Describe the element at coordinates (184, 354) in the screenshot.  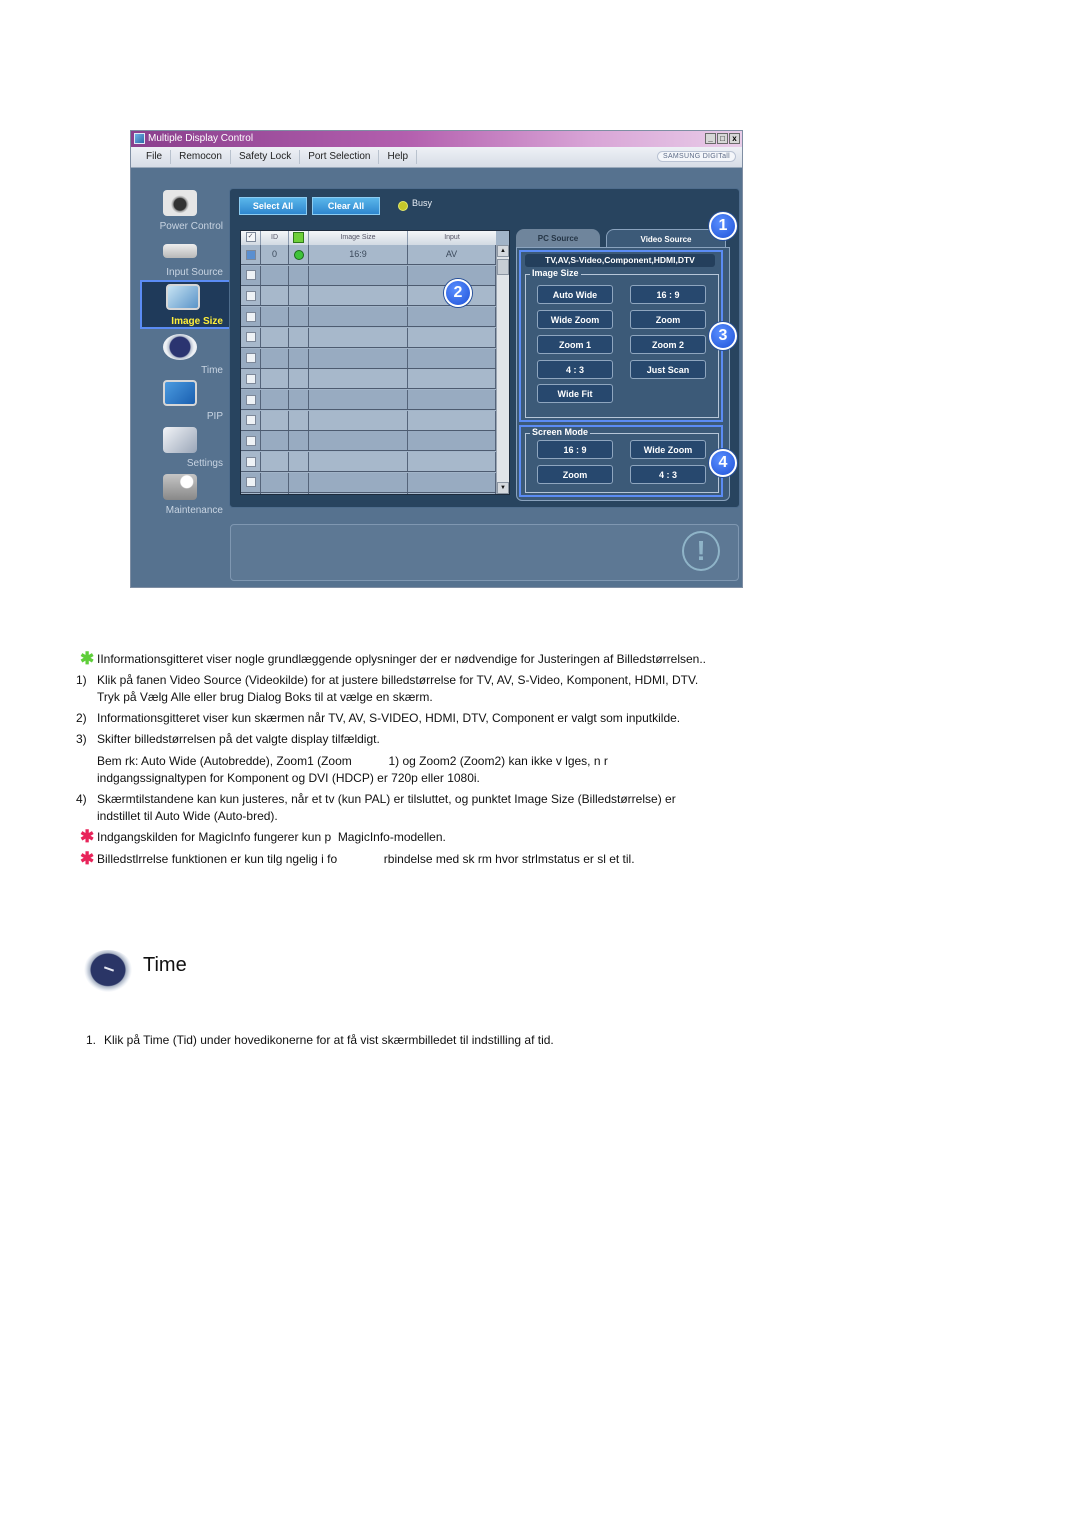
I see `sidebar-item-time: Time` at that location.